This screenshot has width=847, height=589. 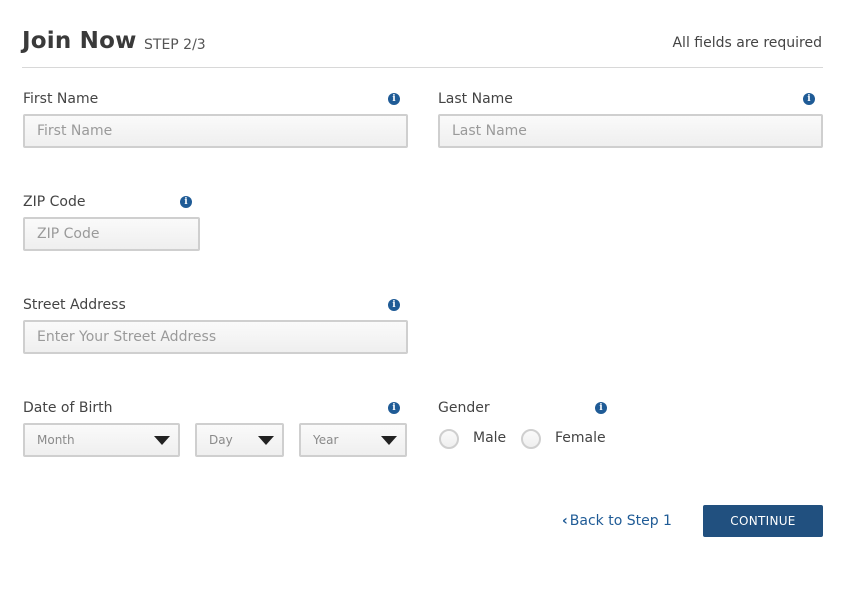 I want to click on gender-male-radio, so click(x=449, y=439).